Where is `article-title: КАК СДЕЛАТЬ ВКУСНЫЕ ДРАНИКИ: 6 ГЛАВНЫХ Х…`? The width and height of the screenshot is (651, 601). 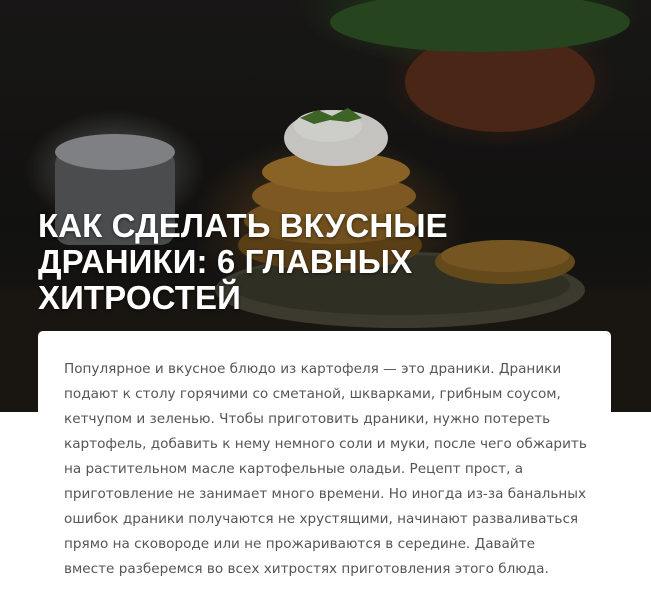 article-title: КАК СДЕЛАТЬ ВКУСНЫЕ ДРАНИКИ: 6 ГЛАВНЫХ Х… is located at coordinates (243, 261).